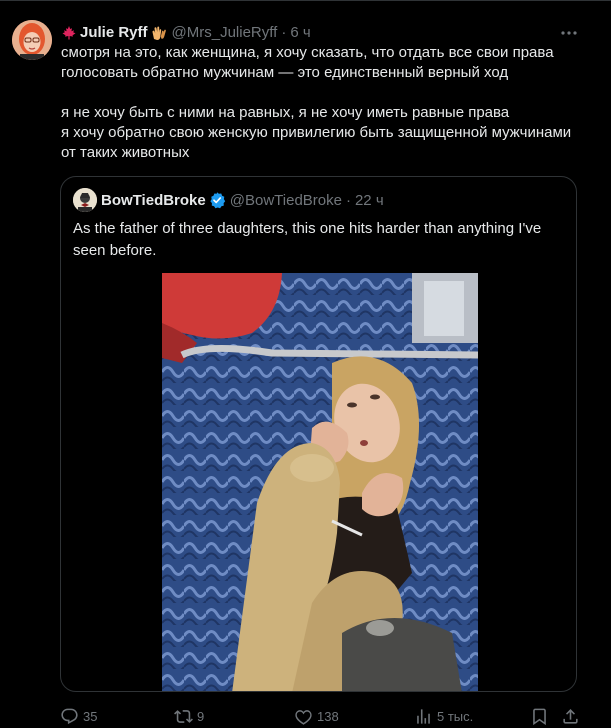 This screenshot has height=728, width=611. Describe the element at coordinates (183, 716) in the screenshot. I see `retweet-icon` at that location.